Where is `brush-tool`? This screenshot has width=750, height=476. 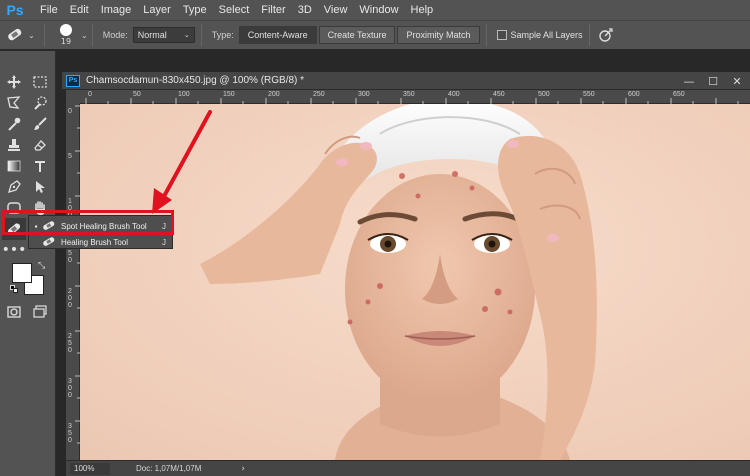 brush-tool is located at coordinates (40, 124).